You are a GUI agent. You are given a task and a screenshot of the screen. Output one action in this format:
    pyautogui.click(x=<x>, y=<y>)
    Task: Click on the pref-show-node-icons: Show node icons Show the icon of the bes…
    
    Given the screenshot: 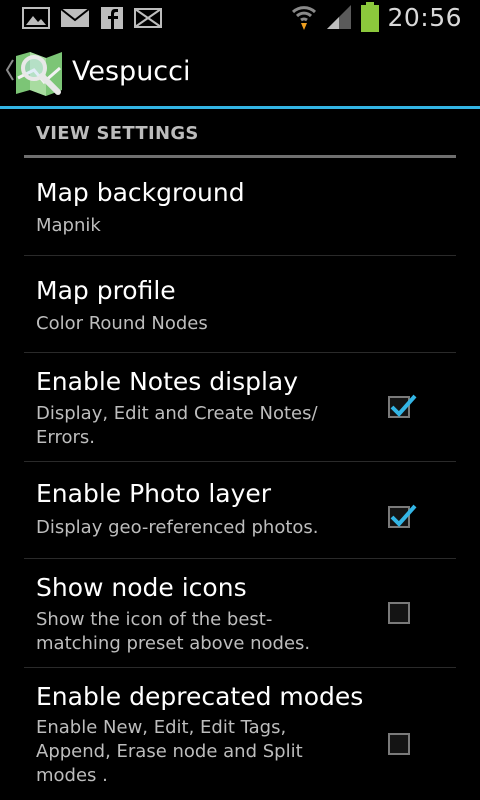 What is the action you would take?
    pyautogui.click(x=240, y=613)
    